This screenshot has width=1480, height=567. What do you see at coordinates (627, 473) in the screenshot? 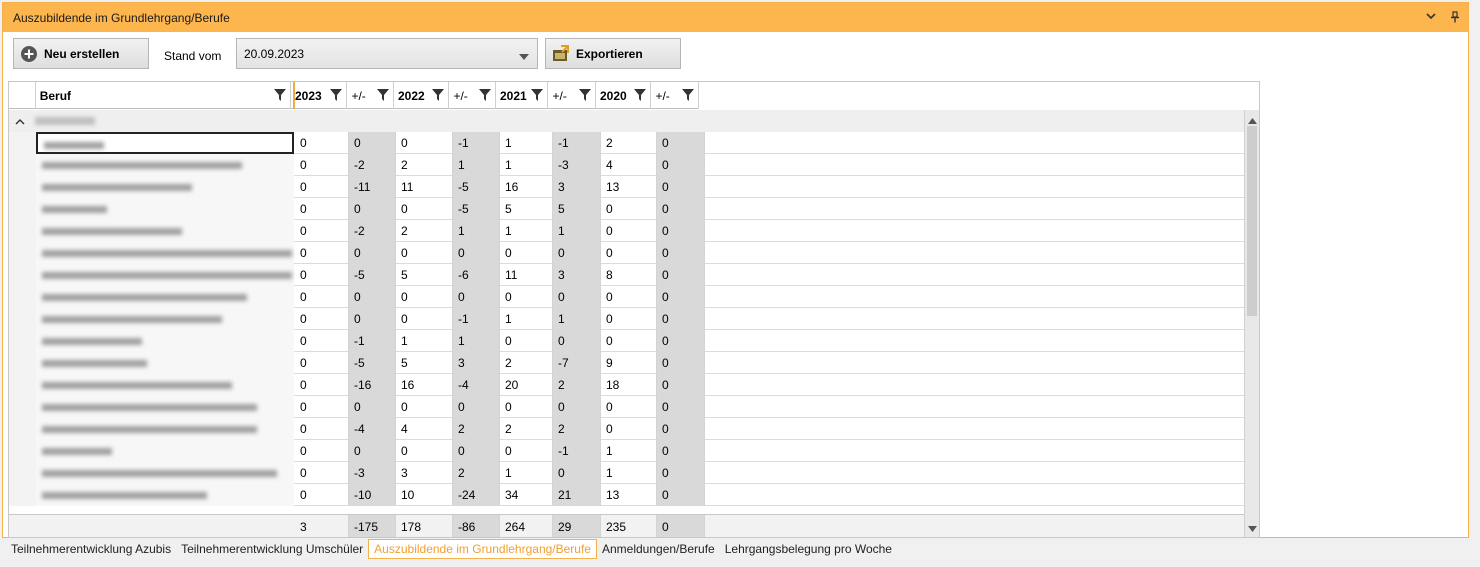
I see `table-row: 0 -3 3 2 1 0 1 0` at bounding box center [627, 473].